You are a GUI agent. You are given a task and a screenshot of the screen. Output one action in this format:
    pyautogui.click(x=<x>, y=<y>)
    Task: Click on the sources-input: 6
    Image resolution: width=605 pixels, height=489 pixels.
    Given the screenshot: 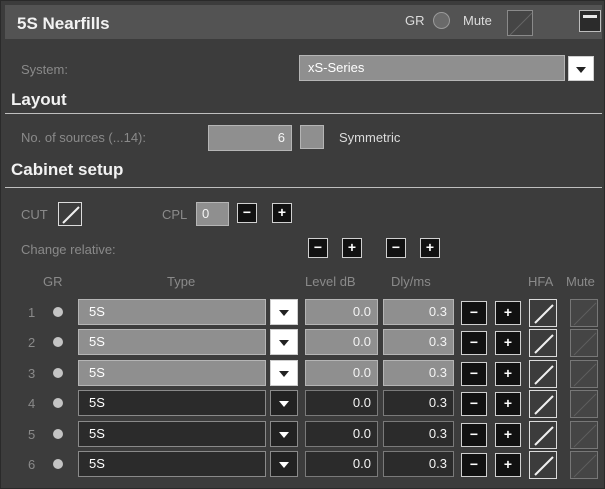 What is the action you would take?
    pyautogui.click(x=250, y=138)
    